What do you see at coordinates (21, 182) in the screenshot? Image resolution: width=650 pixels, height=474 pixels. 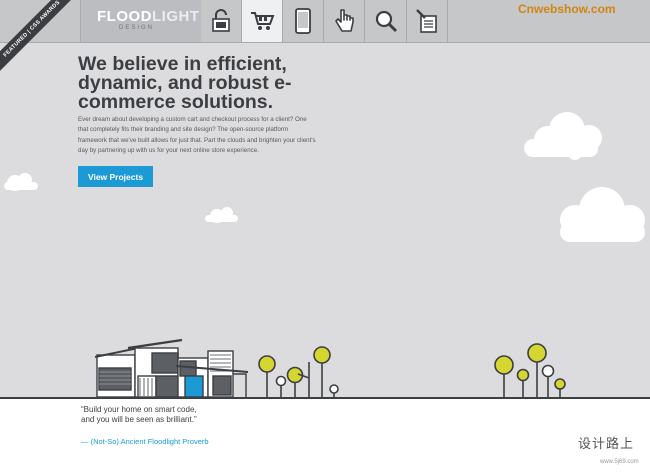 I see `cloud-left` at bounding box center [21, 182].